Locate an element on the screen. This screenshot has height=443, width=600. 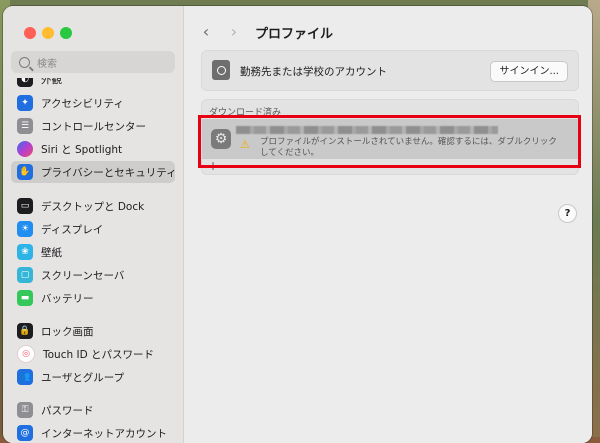
search-icon is located at coordinates (24, 62).